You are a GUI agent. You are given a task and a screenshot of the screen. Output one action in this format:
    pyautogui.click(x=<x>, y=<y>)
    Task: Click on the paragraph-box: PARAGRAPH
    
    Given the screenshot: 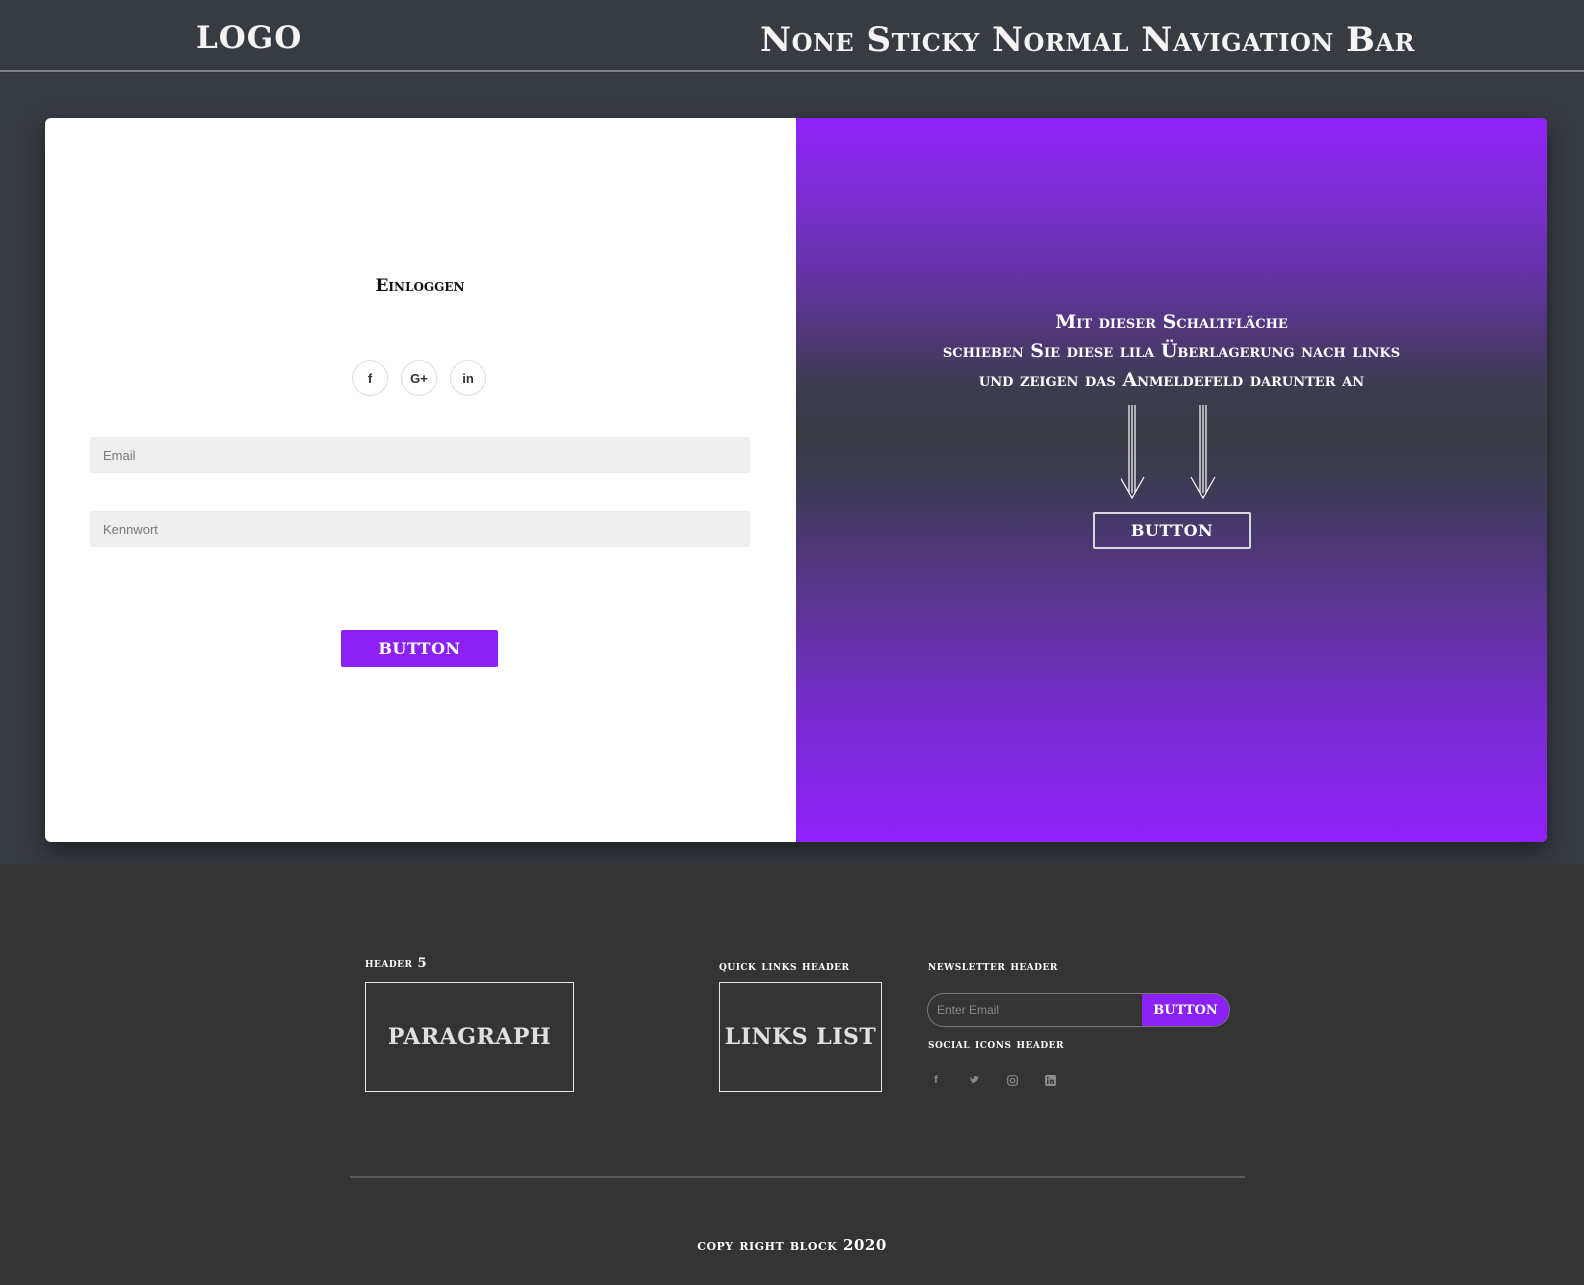 What is the action you would take?
    pyautogui.click(x=469, y=1037)
    